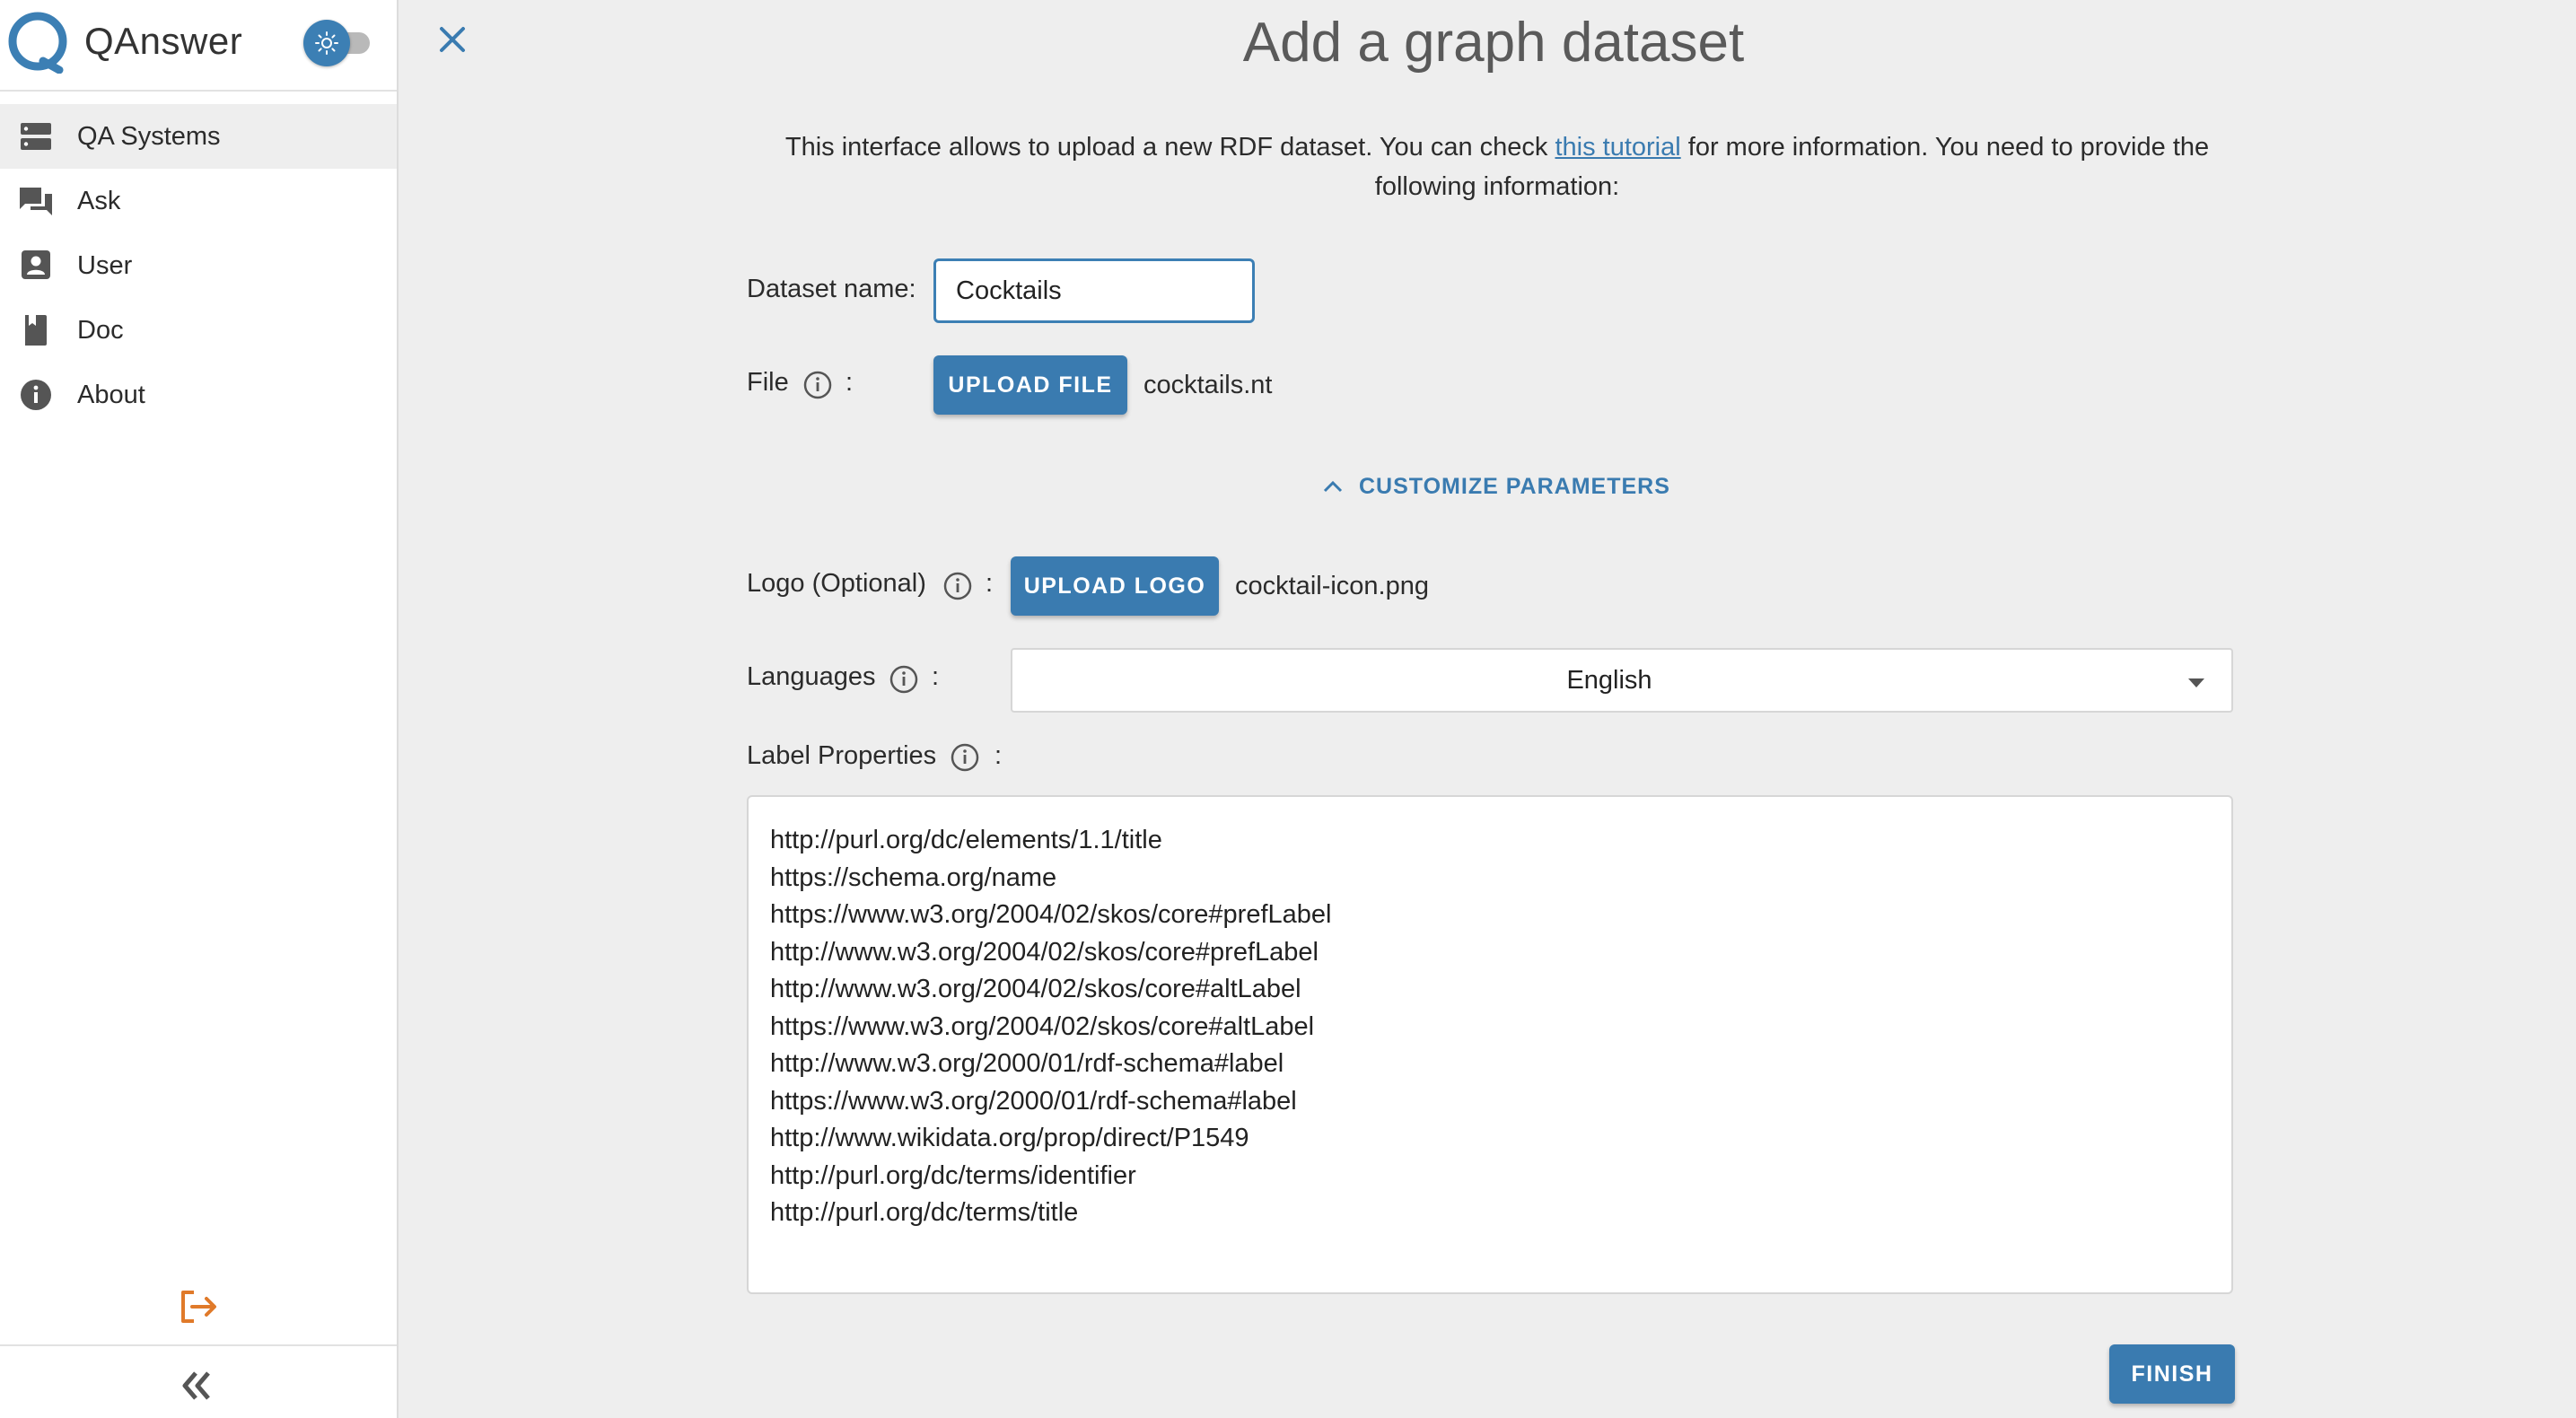 The height and width of the screenshot is (1418, 2576). What do you see at coordinates (163, 41) in the screenshot?
I see `brand-name: QAnswer` at bounding box center [163, 41].